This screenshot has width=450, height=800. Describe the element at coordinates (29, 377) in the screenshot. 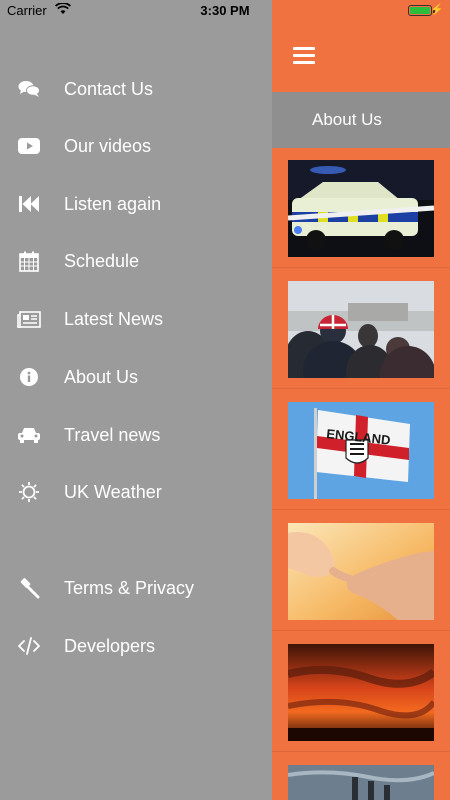

I see `info-icon` at that location.